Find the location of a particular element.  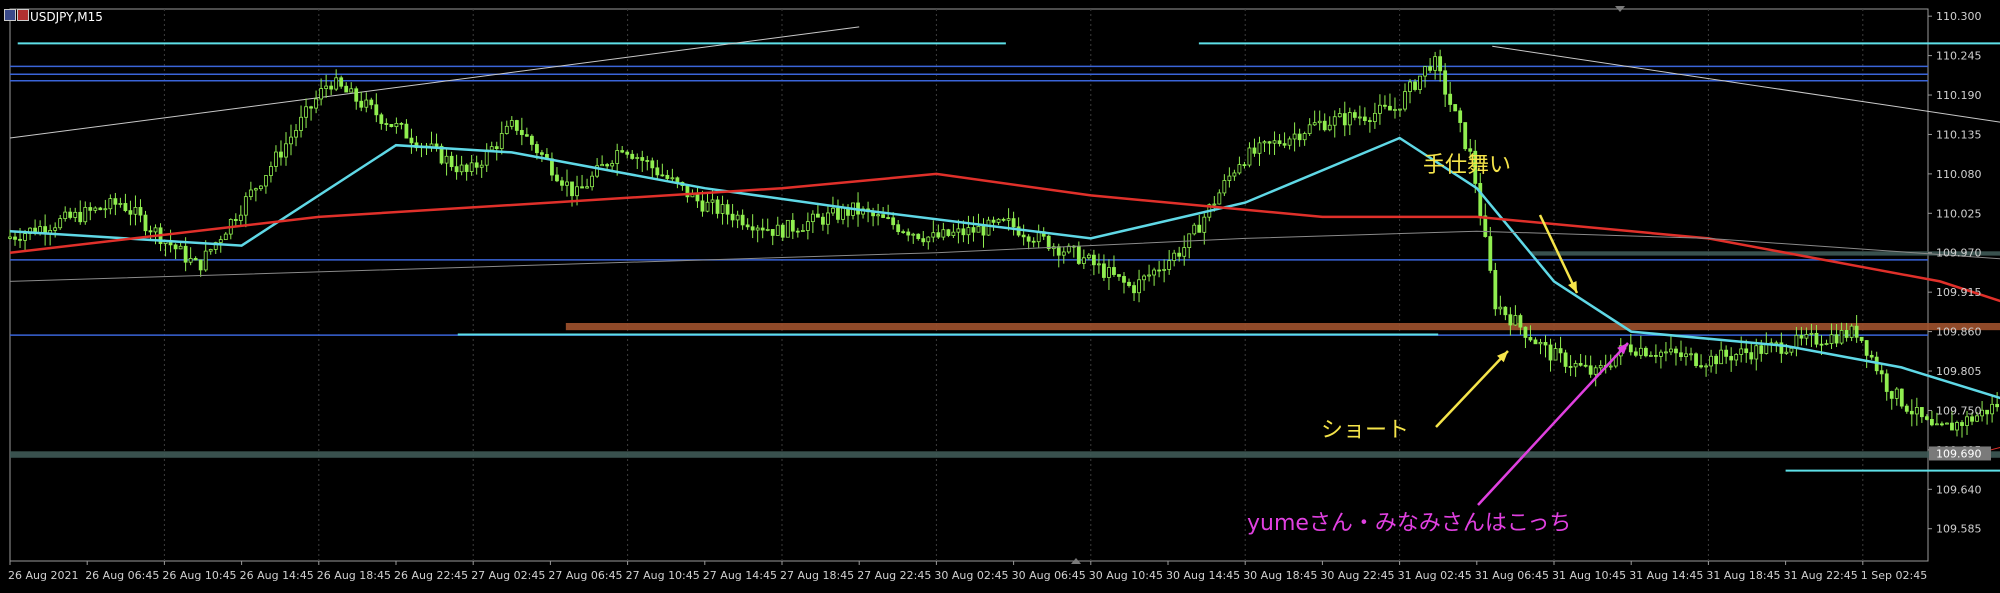

time-axis-label: 30 Aug 10:45 is located at coordinates (1126, 575).